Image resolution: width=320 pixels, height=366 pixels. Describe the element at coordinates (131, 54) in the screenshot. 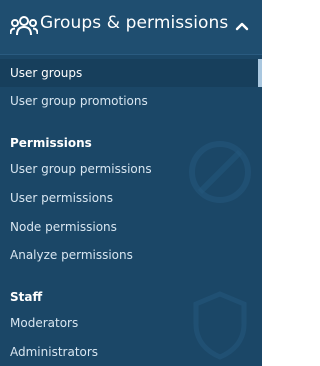

I see `header-divider` at that location.